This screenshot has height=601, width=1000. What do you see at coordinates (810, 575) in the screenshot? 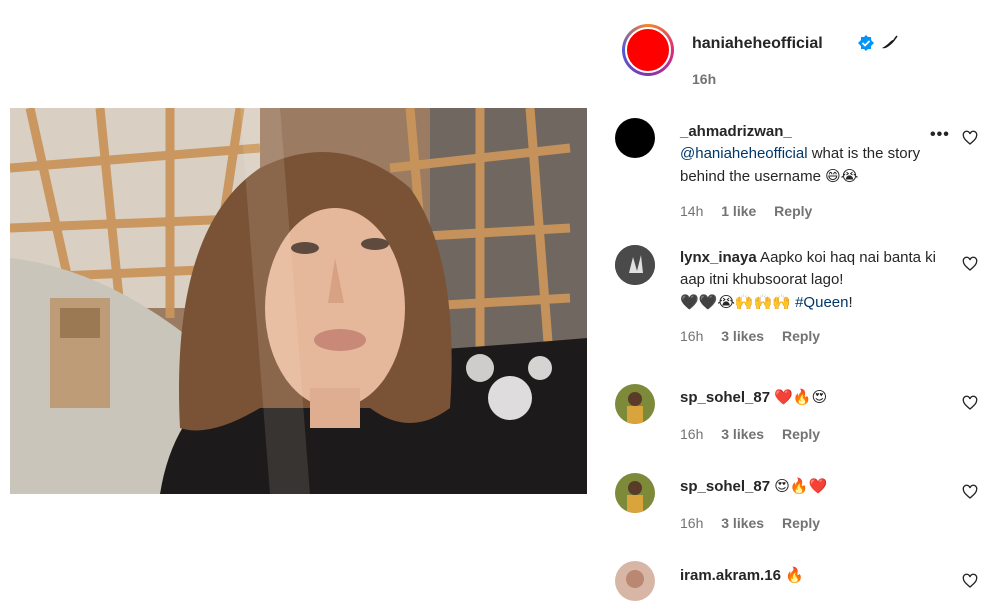
I see `comment-text: iram.akram.16 🔥` at bounding box center [810, 575].